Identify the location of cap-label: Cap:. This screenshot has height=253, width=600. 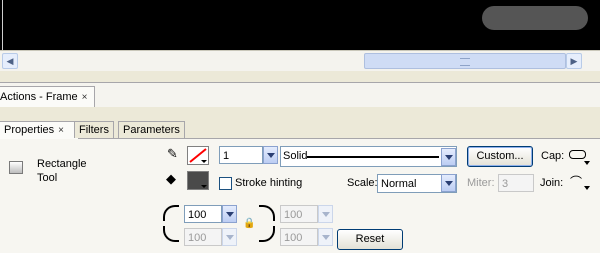
(553, 156).